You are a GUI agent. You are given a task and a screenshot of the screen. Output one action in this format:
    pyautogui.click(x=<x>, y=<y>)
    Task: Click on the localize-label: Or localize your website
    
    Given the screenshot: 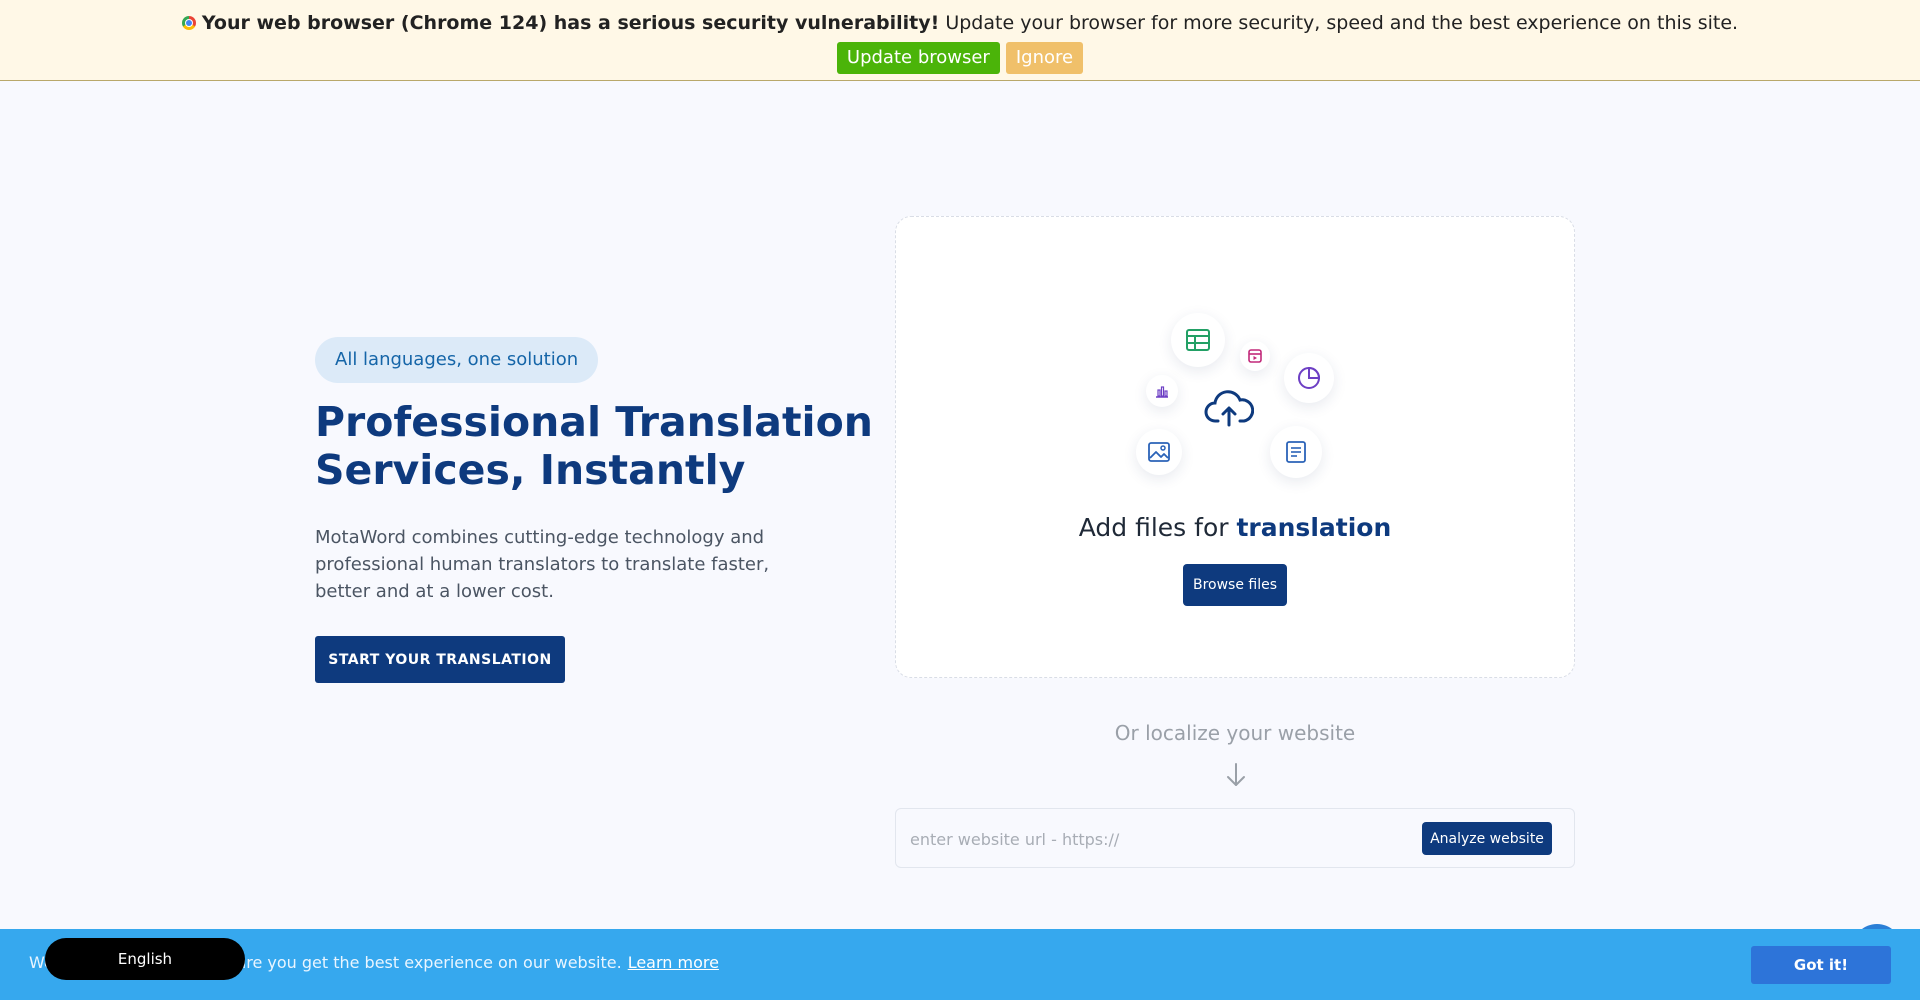 What is the action you would take?
    pyautogui.click(x=1235, y=733)
    